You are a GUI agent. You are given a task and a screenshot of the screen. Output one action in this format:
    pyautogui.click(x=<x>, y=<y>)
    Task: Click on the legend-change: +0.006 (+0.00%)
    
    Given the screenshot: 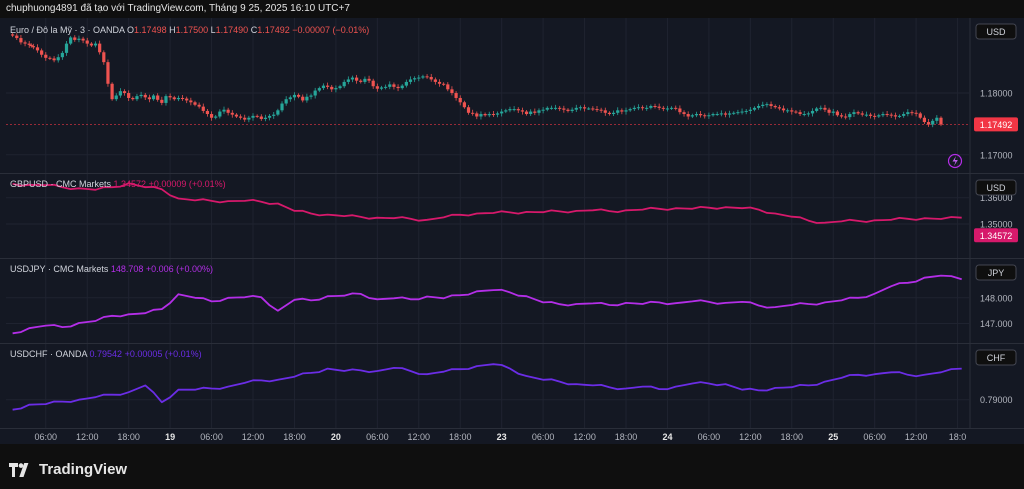 What is the action you would take?
    pyautogui.click(x=179, y=269)
    